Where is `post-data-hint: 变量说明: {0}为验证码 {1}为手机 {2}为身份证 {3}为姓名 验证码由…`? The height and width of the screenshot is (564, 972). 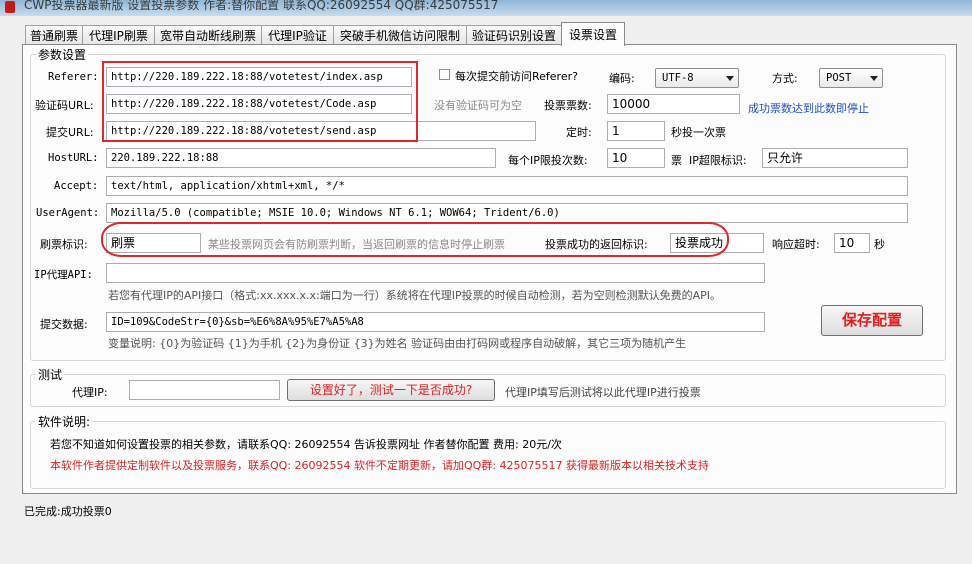 post-data-hint: 变量说明: {0}为验证码 {1}为手机 {2}为身份证 {3}为姓名 验证码由… is located at coordinates (397, 343).